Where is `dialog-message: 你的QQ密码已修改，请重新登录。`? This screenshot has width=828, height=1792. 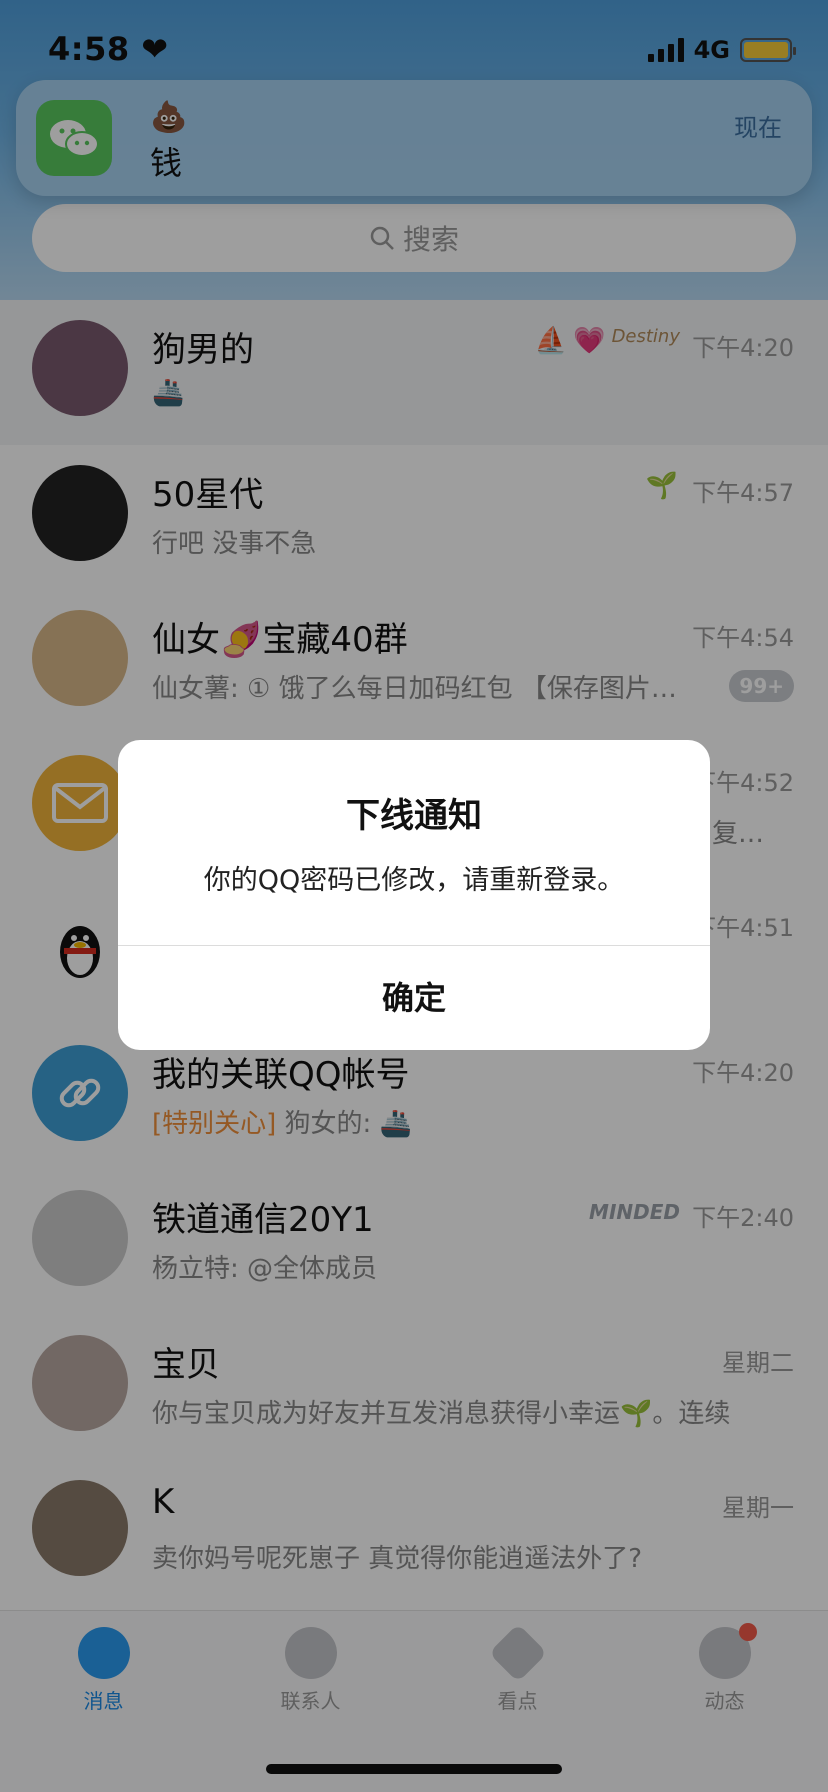
dialog-message: 你的QQ密码已修改，请重新登录。 is located at coordinates (414, 880).